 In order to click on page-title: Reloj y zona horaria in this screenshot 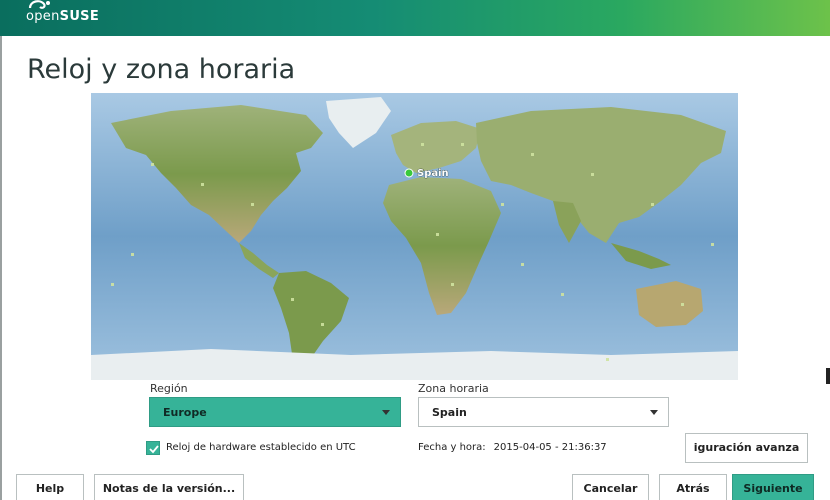, I will do `click(161, 69)`.